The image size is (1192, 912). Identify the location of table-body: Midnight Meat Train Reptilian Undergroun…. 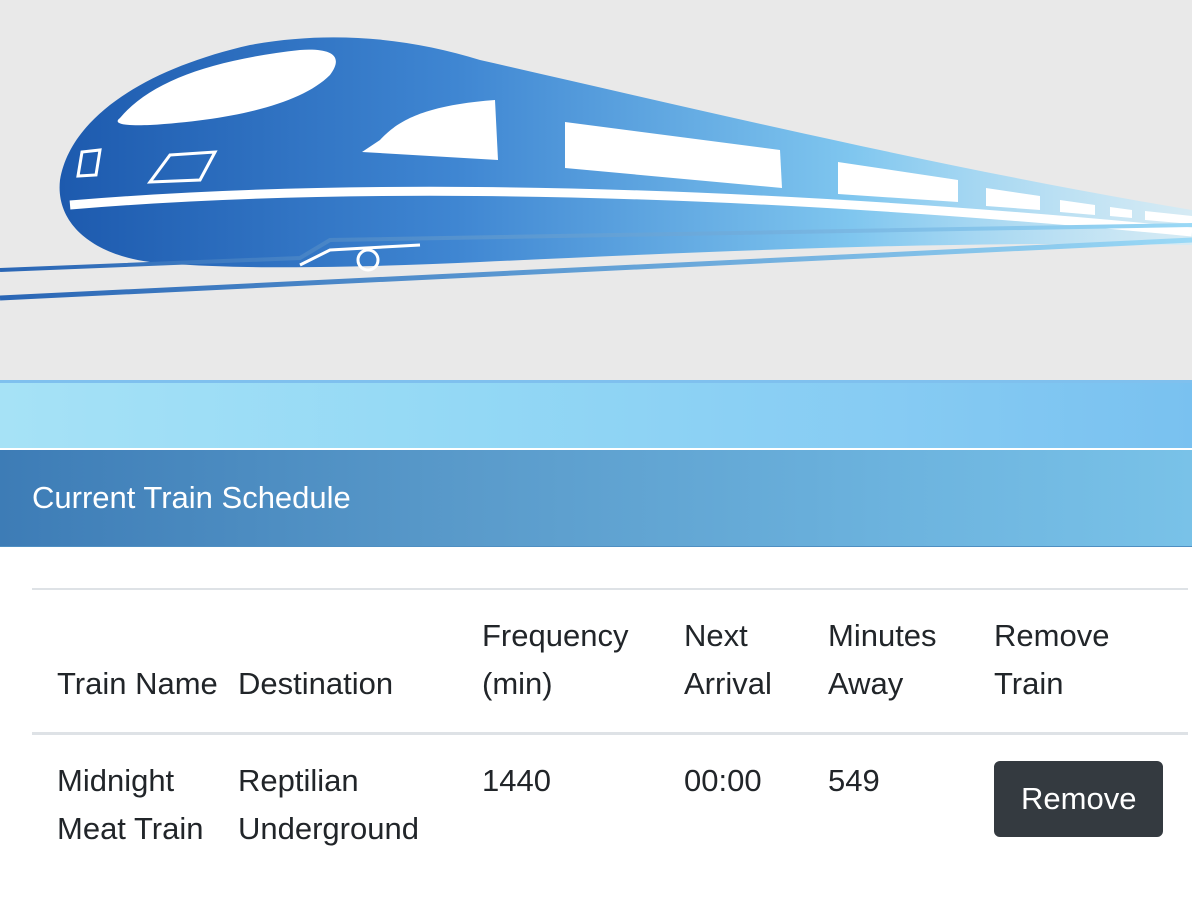
(610, 794).